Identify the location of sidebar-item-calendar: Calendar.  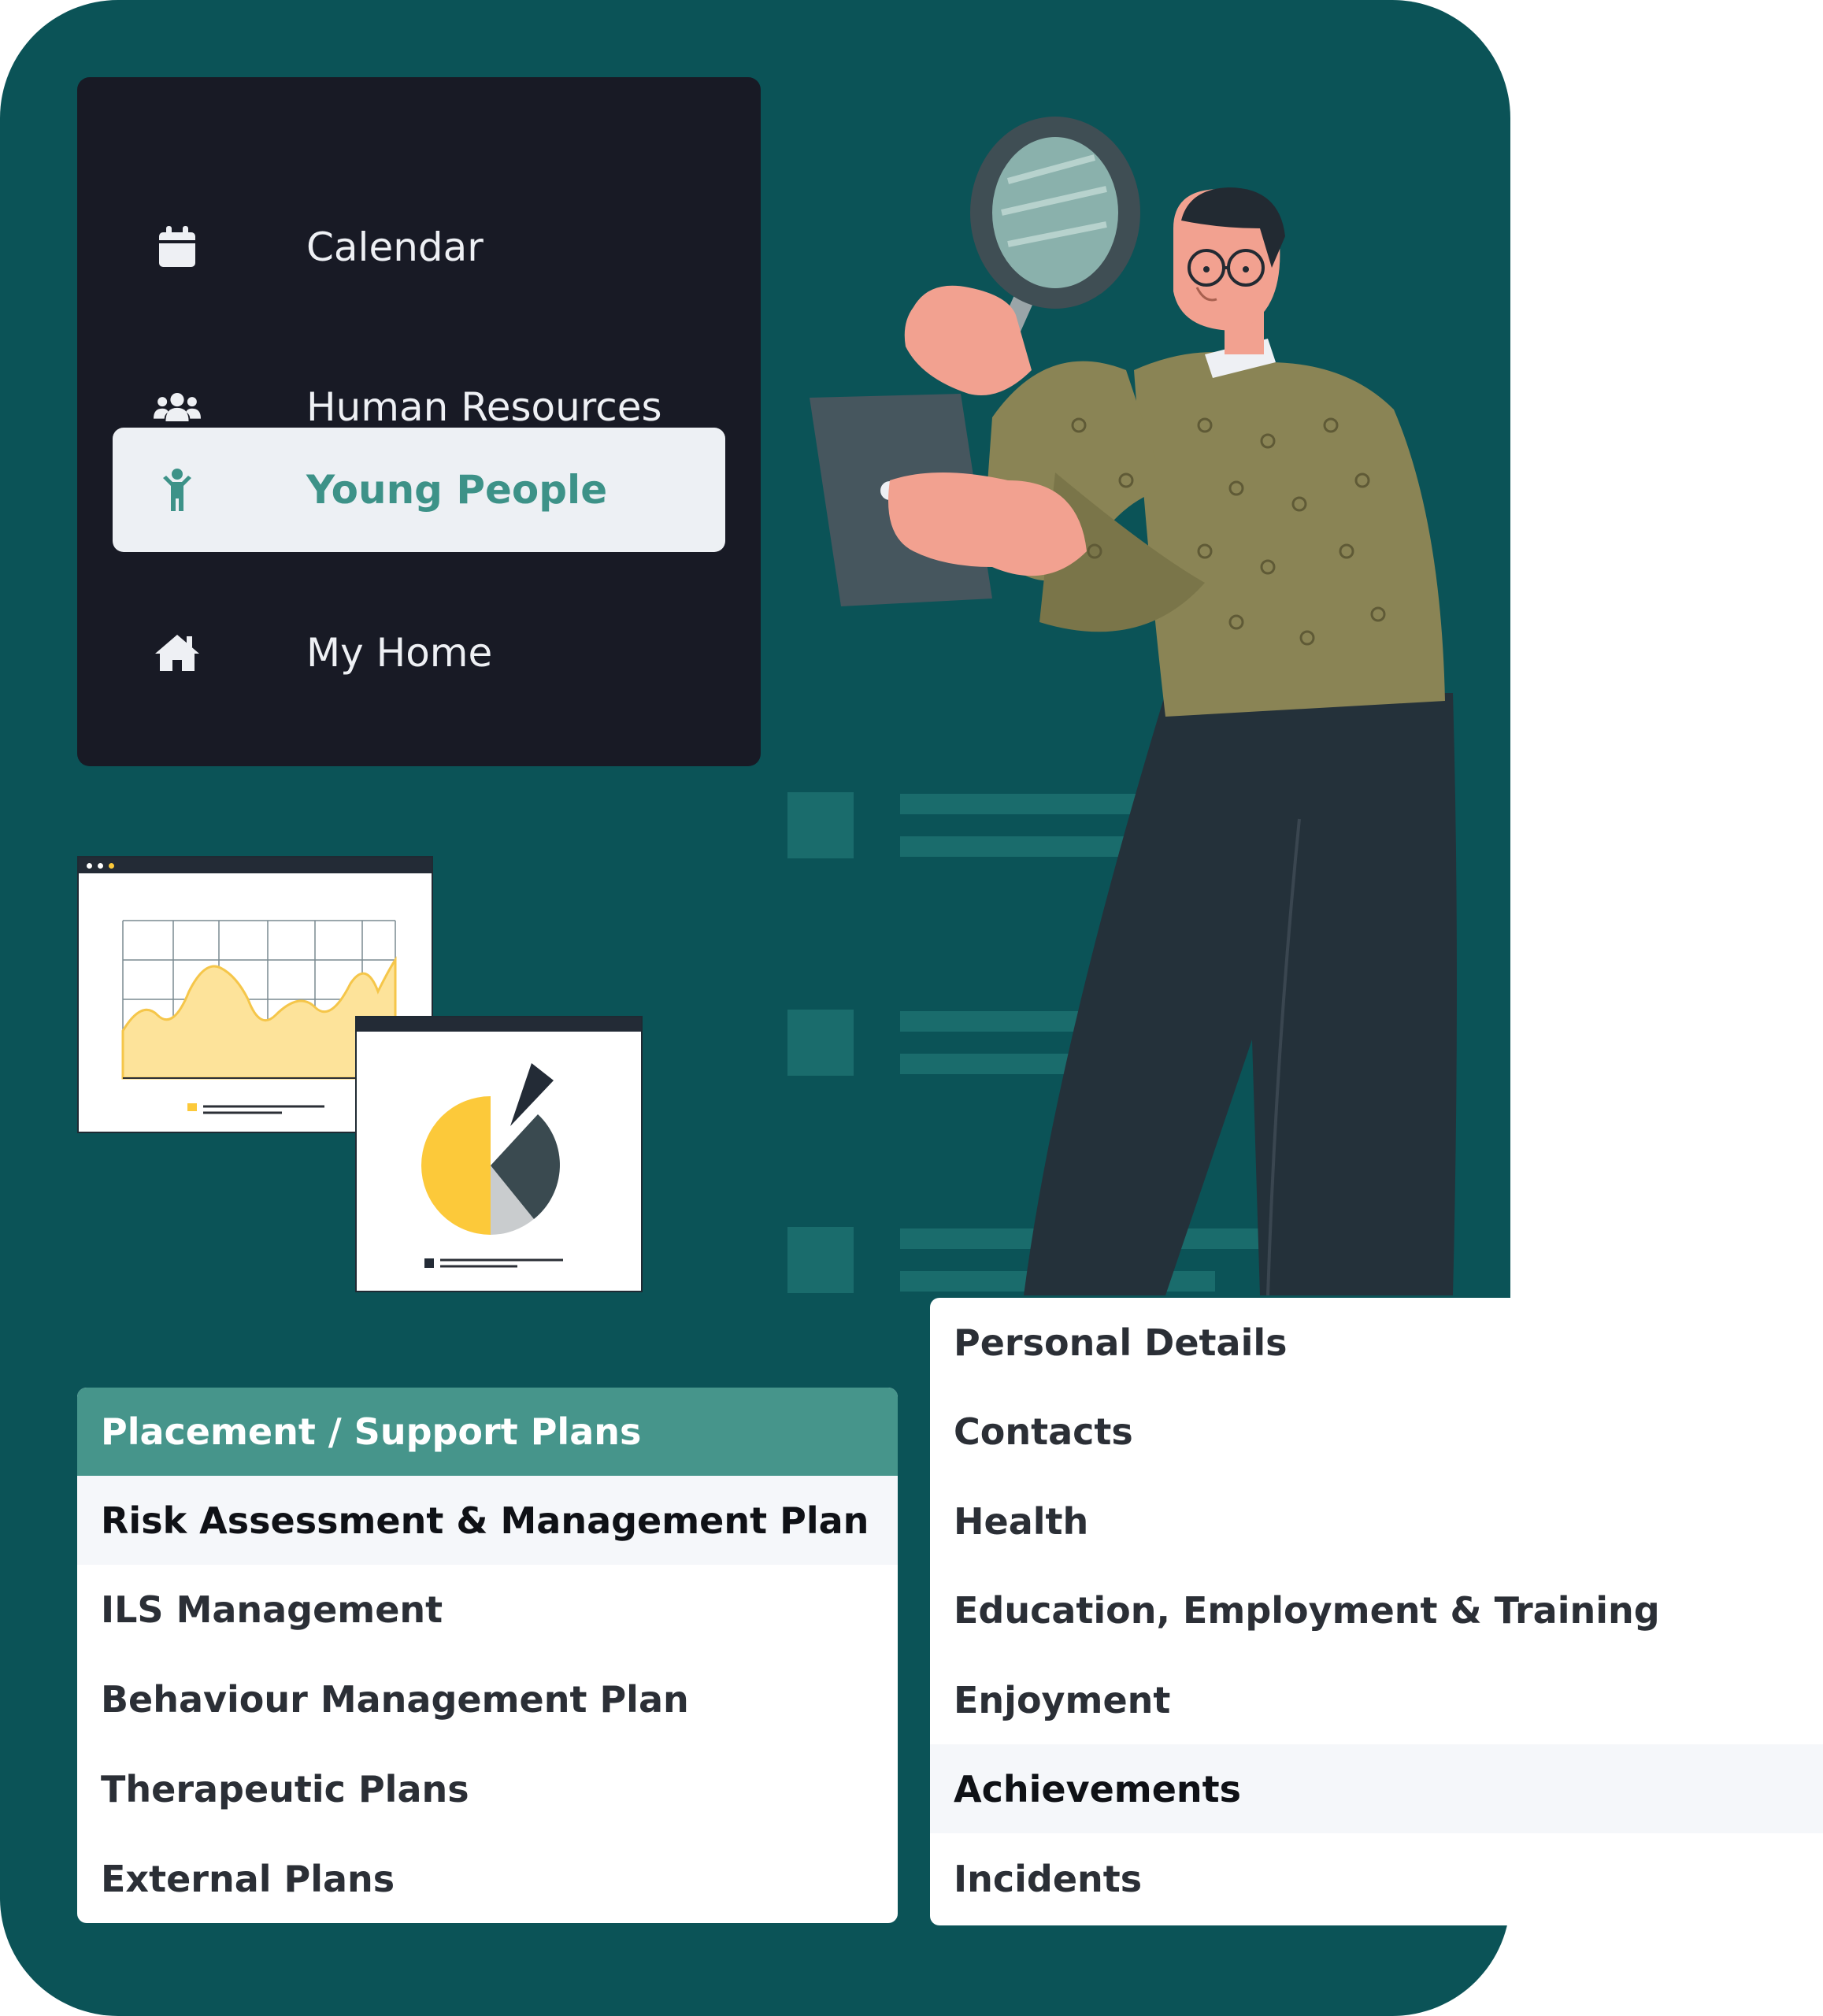
(419, 247).